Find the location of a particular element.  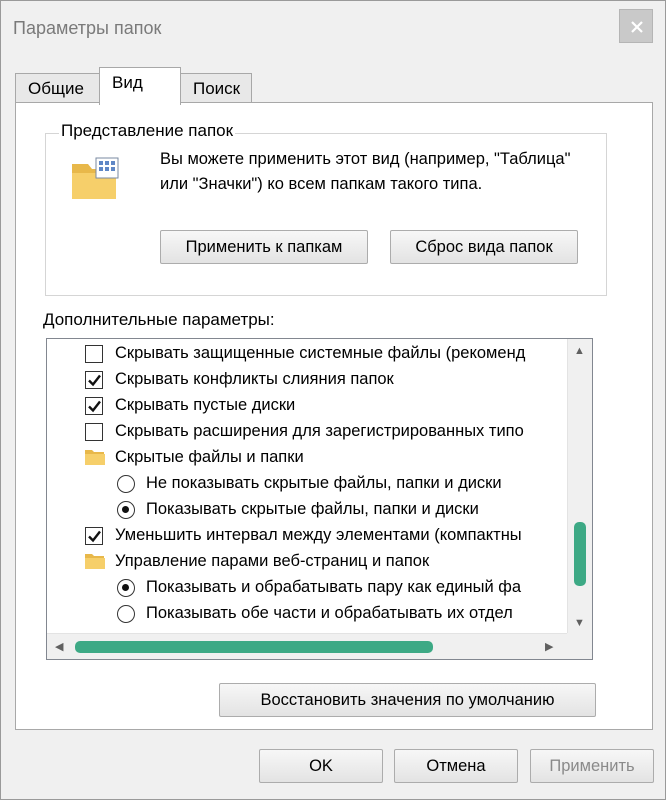

title-bar: Параметры папок is located at coordinates (333, 30).